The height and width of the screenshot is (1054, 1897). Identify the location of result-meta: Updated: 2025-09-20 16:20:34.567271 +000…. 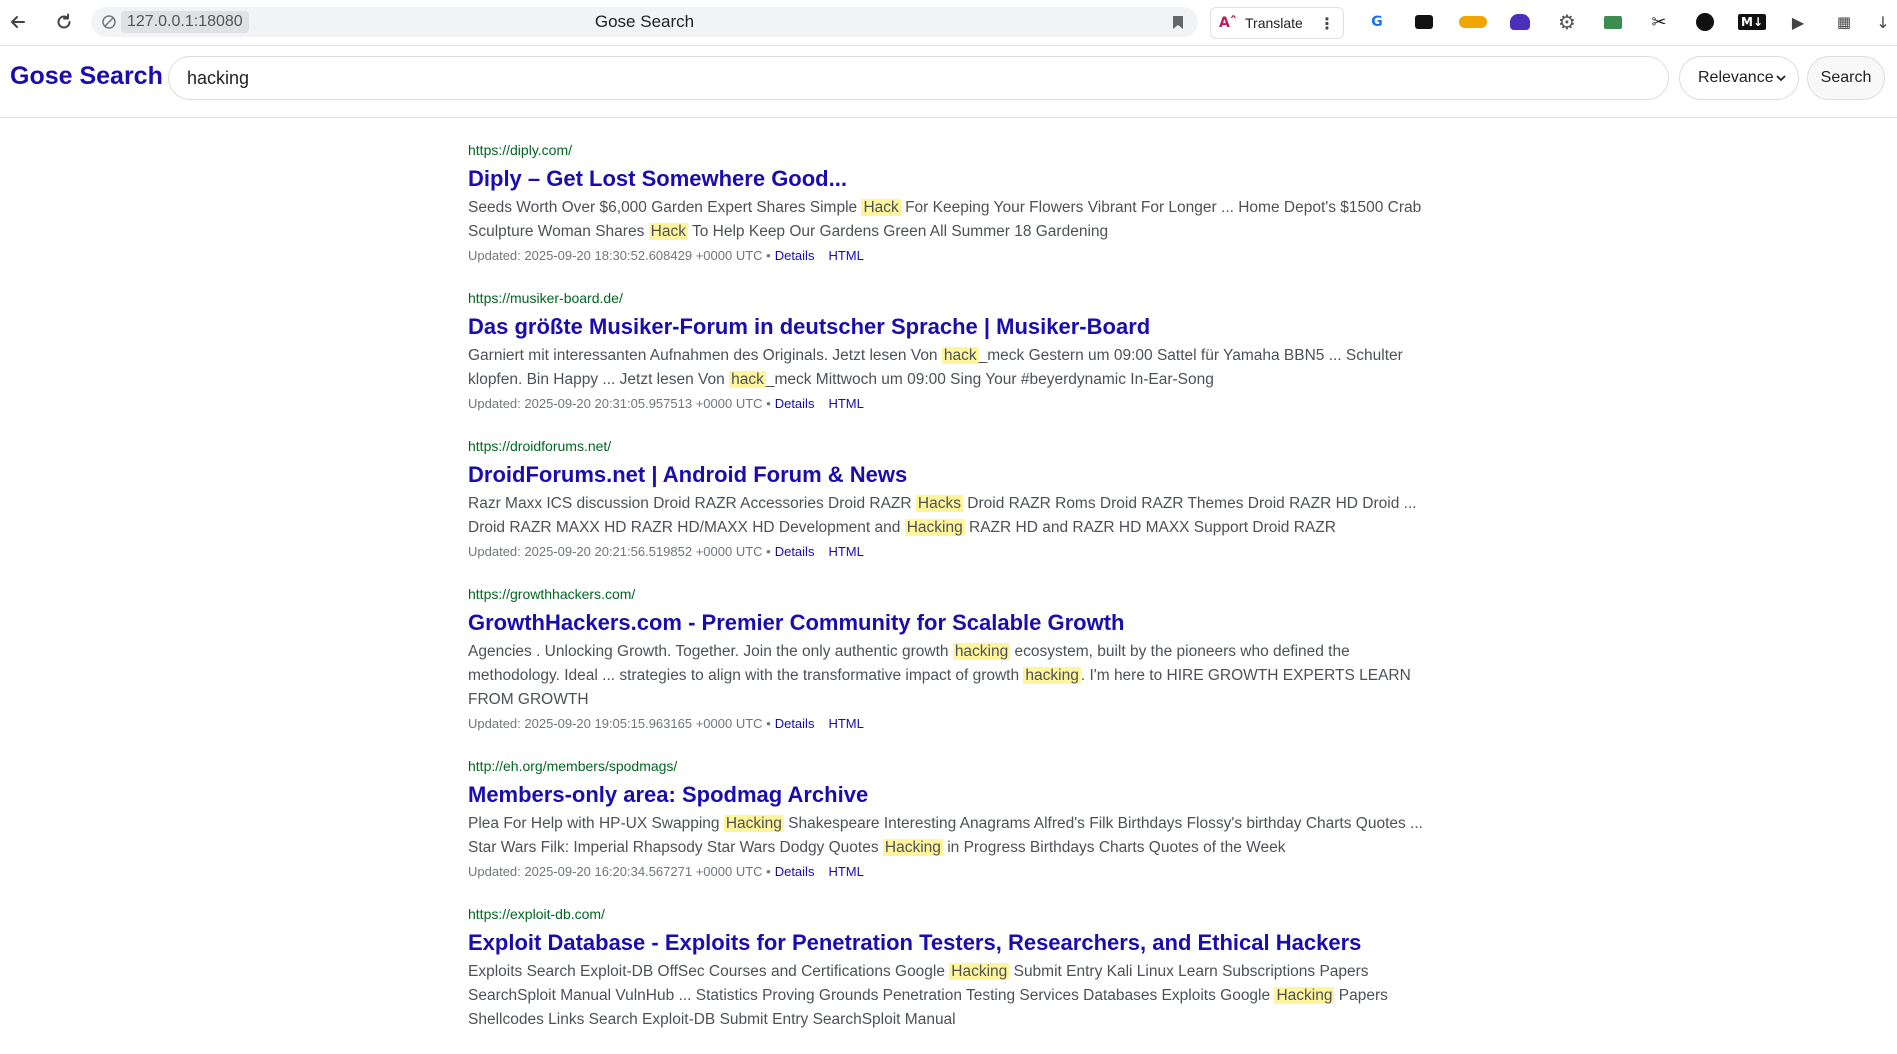
(948, 872).